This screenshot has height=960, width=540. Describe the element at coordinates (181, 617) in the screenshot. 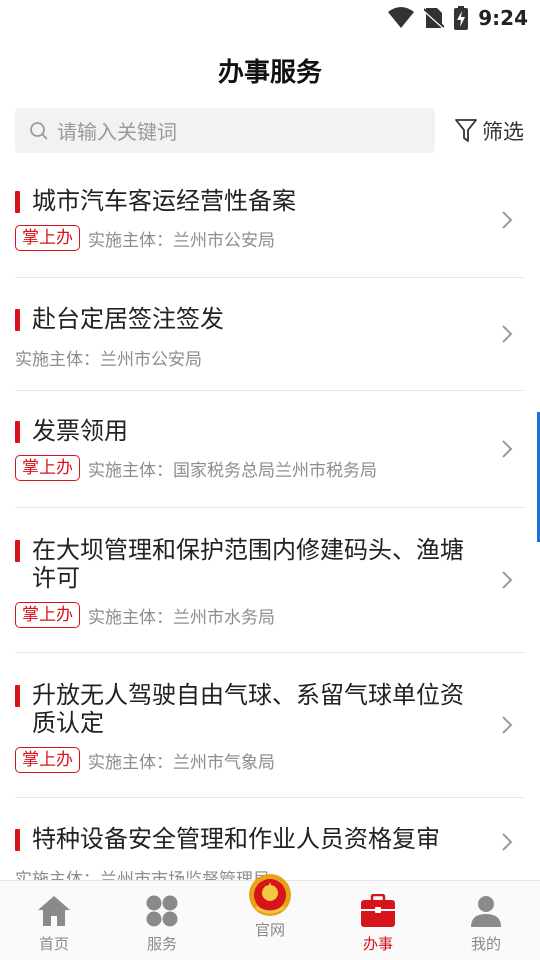

I see `service-subject: 实施主体：兰州市水务局` at that location.